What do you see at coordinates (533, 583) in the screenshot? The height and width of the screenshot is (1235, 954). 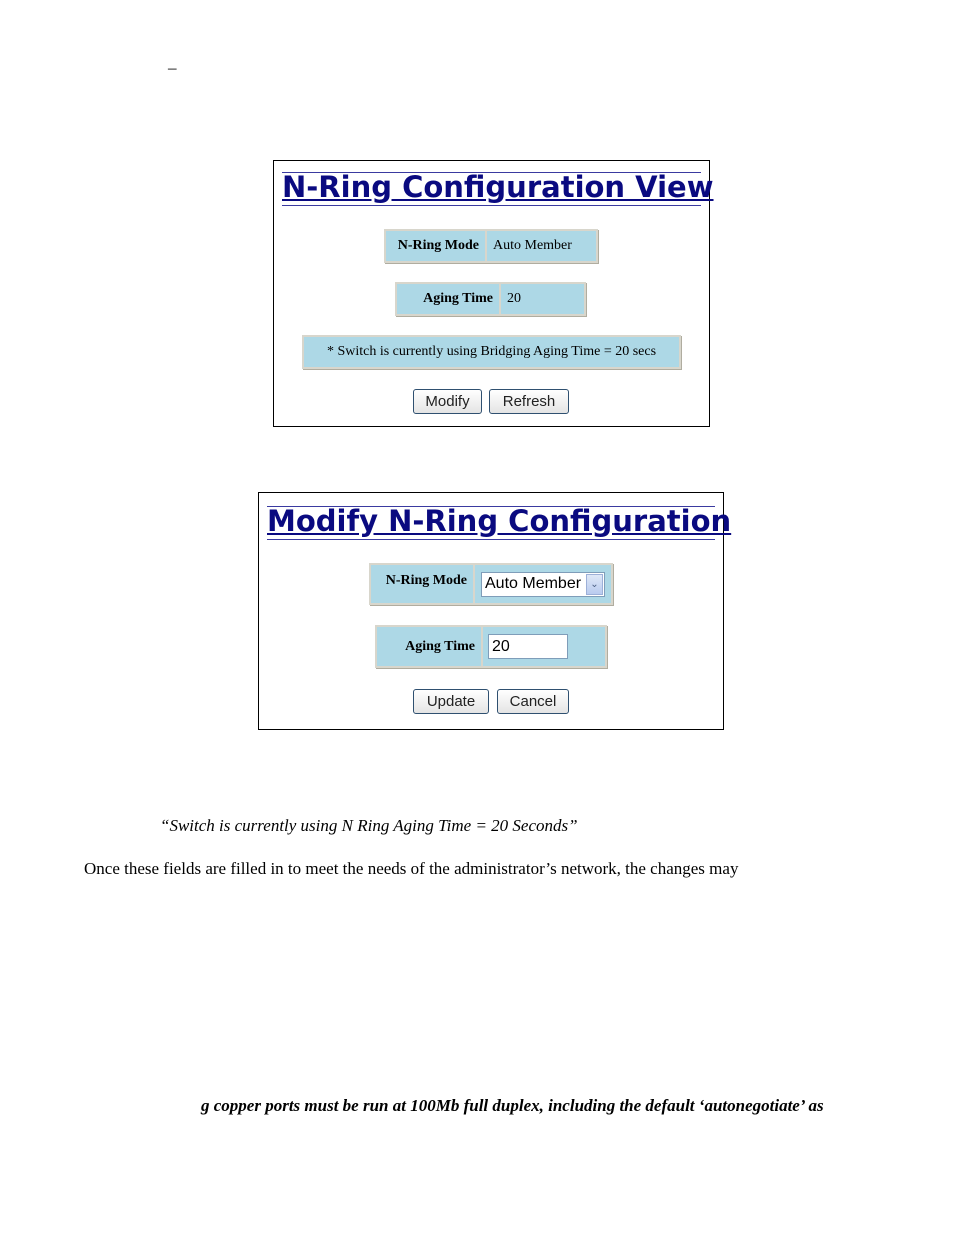 I see `mode-select-value: Auto Member` at bounding box center [533, 583].